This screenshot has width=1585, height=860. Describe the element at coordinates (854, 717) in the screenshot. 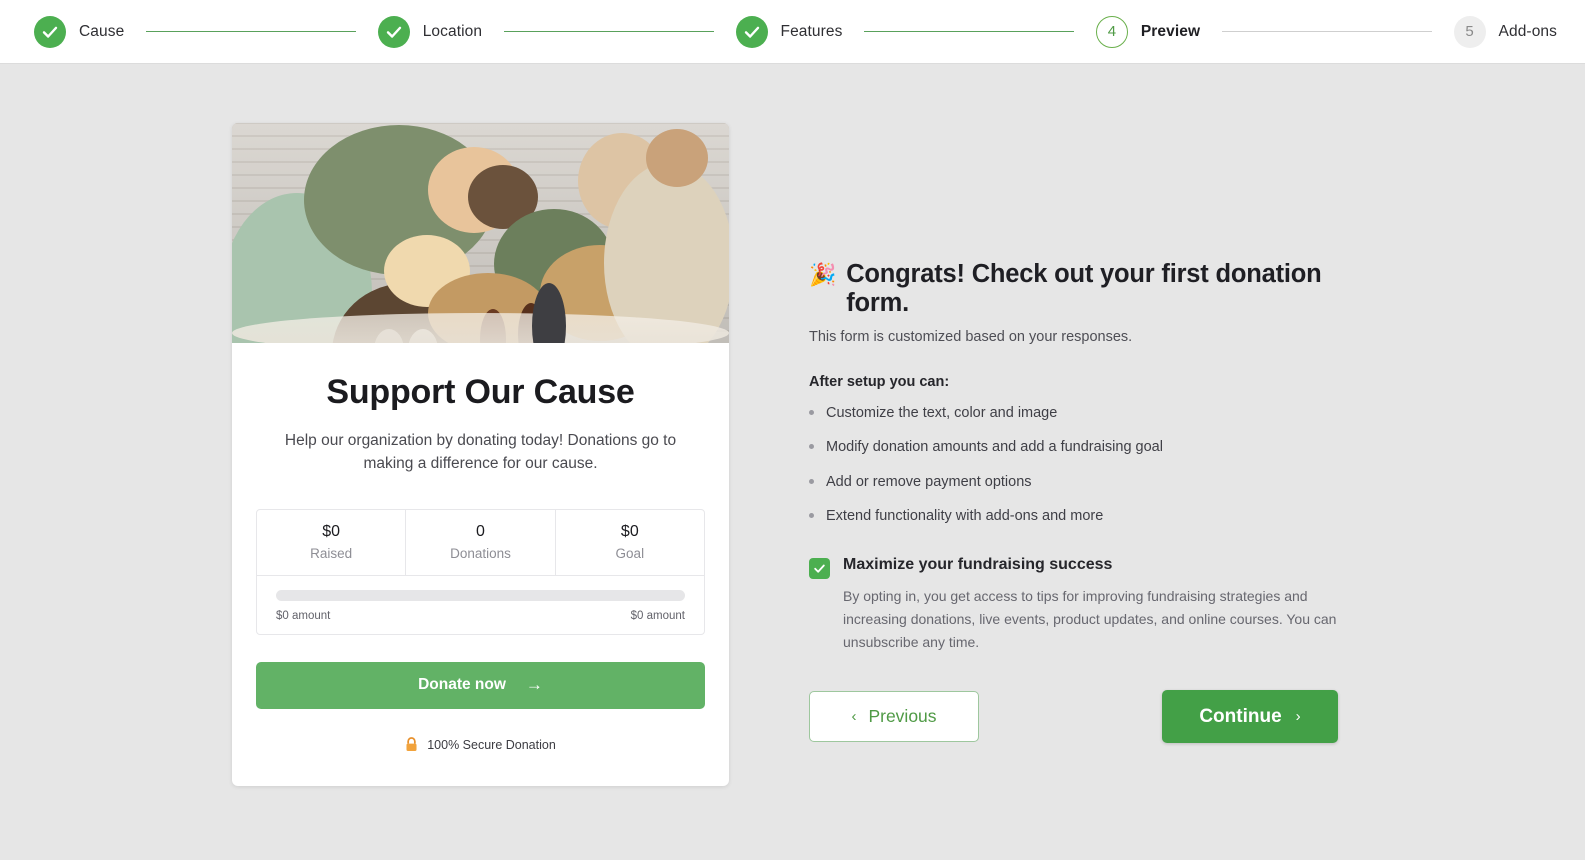

I see `chevron-left-icon: ‹` at that location.